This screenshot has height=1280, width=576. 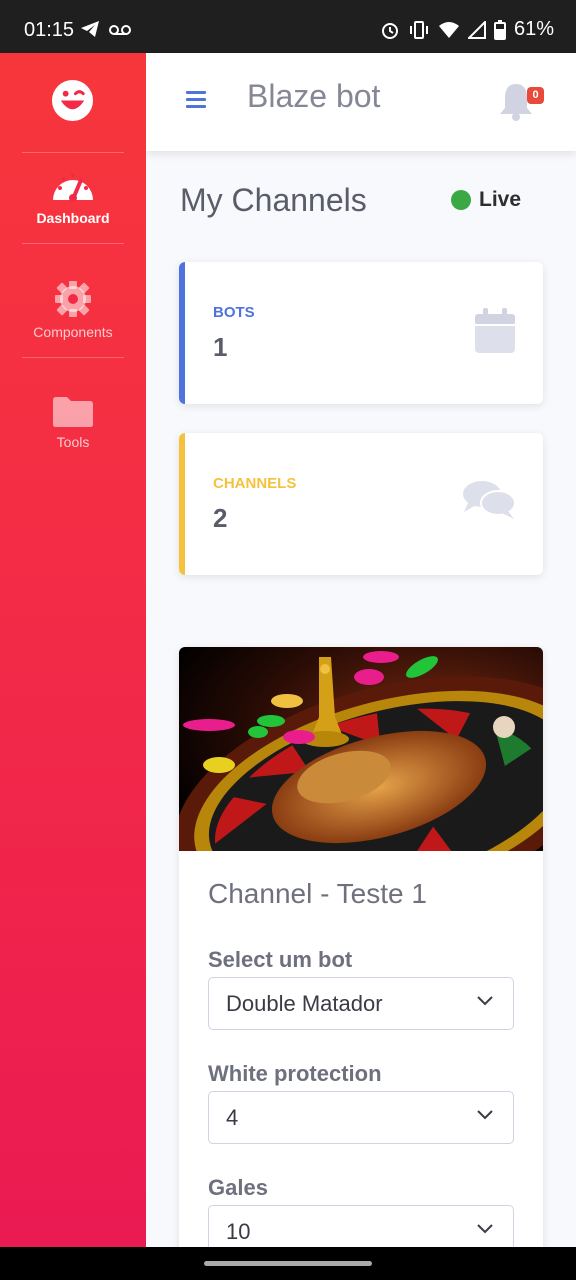 I want to click on live-indicator-icon, so click(x=461, y=200).